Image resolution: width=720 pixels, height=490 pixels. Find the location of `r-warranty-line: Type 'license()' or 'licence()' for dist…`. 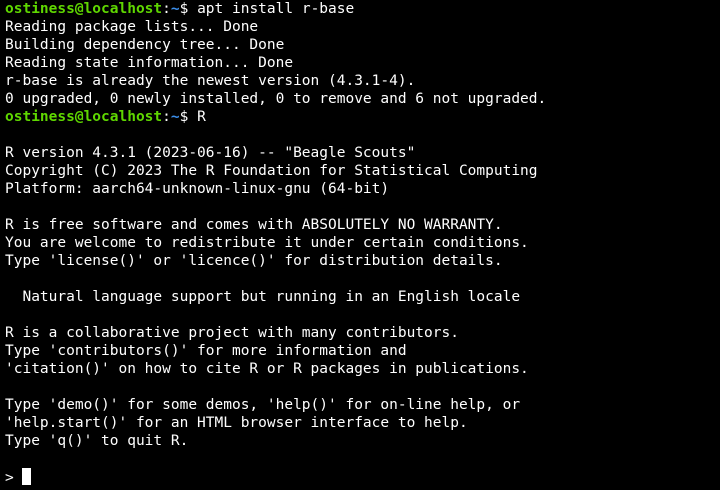

r-warranty-line: Type 'license()' or 'licence()' for dist… is located at coordinates (254, 261).